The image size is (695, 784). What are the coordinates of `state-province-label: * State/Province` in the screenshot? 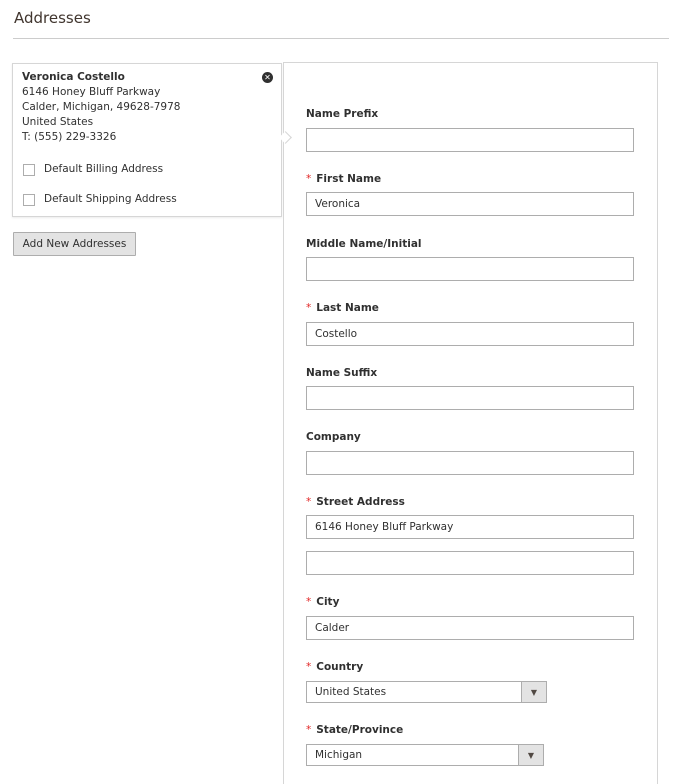 It's located at (355, 730).